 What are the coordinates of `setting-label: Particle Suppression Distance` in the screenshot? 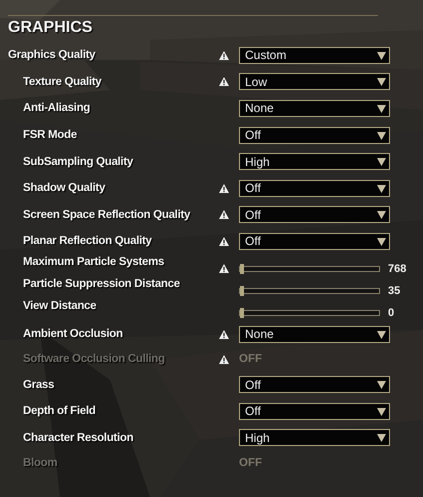 It's located at (102, 284).